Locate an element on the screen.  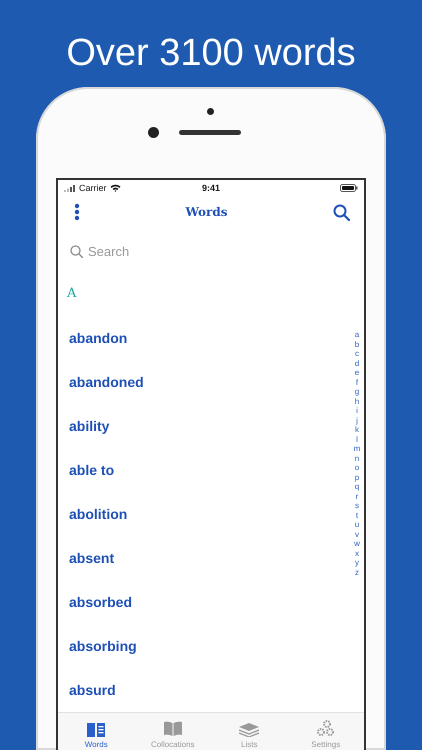
index-letter: d is located at coordinates (357, 363).